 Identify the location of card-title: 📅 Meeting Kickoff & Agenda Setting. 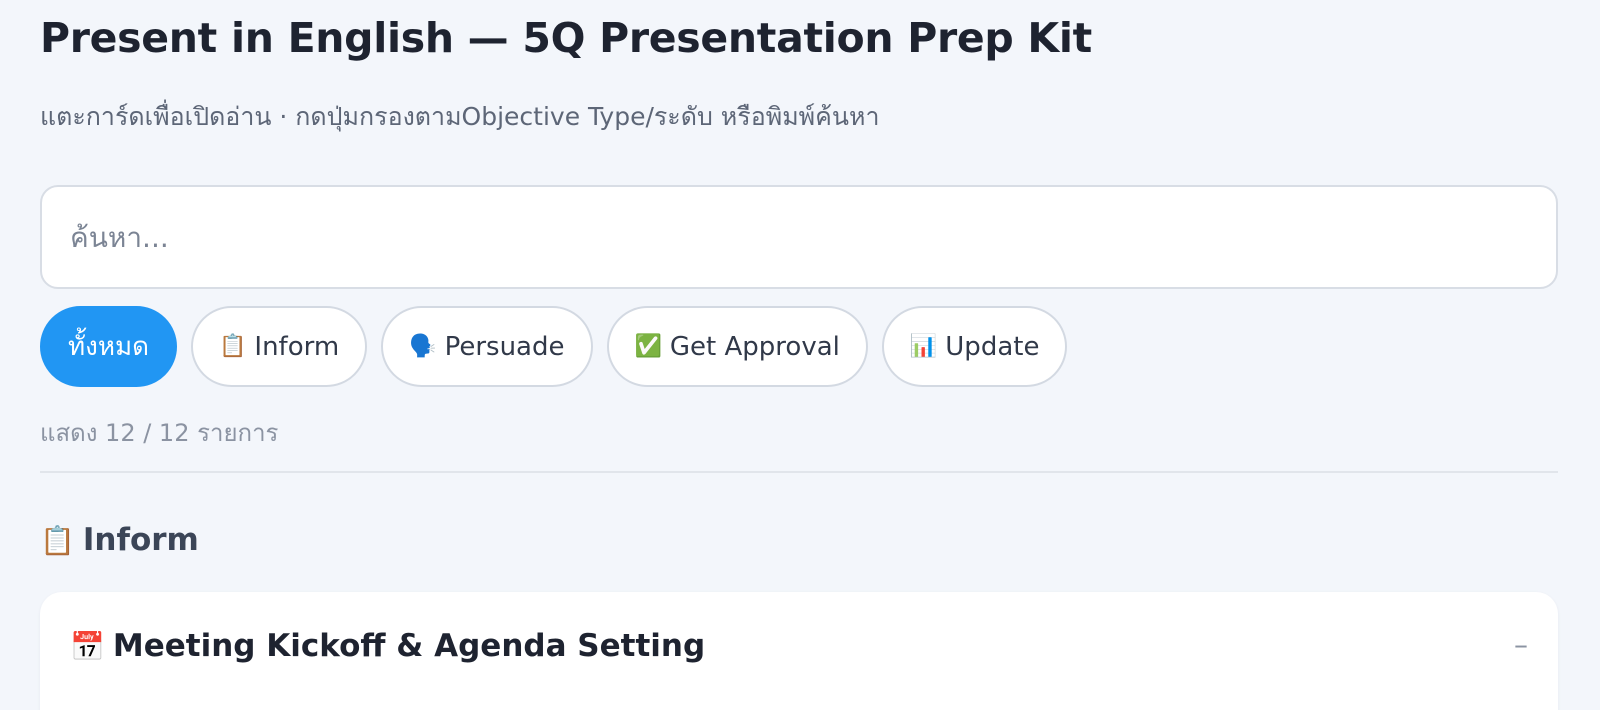
(387, 646).